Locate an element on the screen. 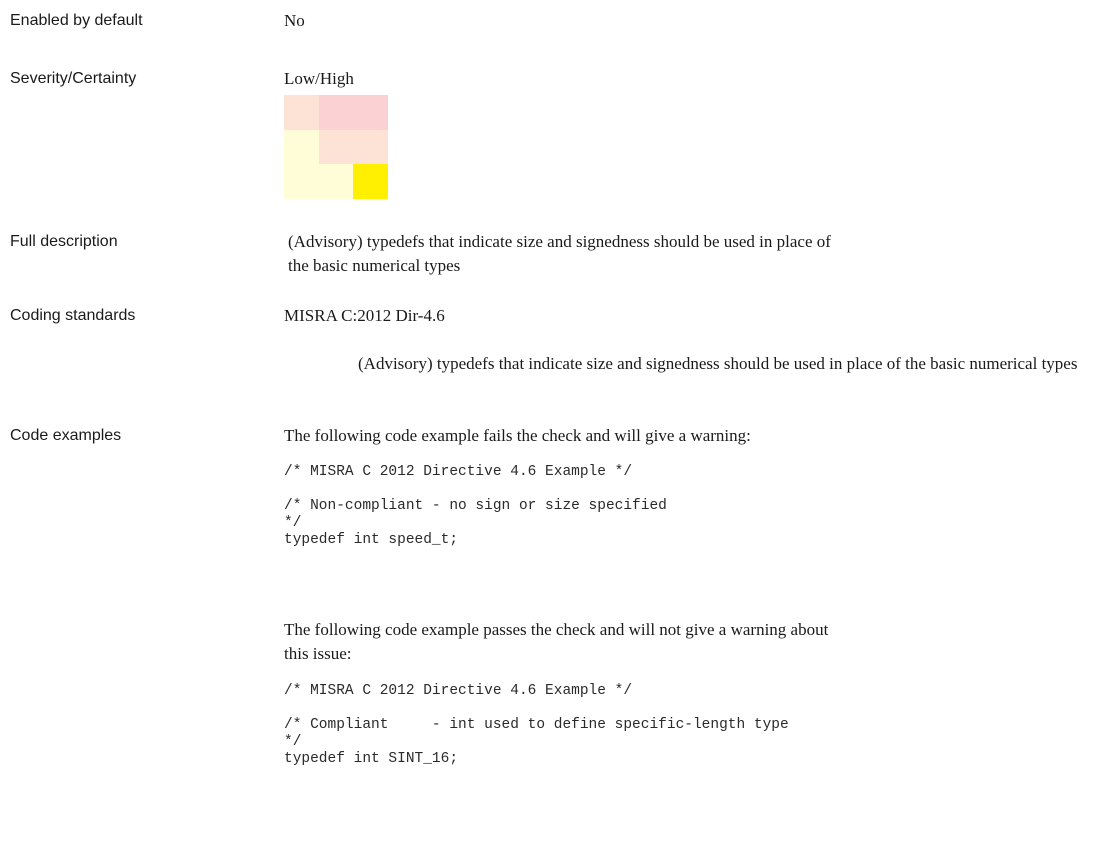 The height and width of the screenshot is (848, 1116). full-description-label: Full description is located at coordinates (64, 241).